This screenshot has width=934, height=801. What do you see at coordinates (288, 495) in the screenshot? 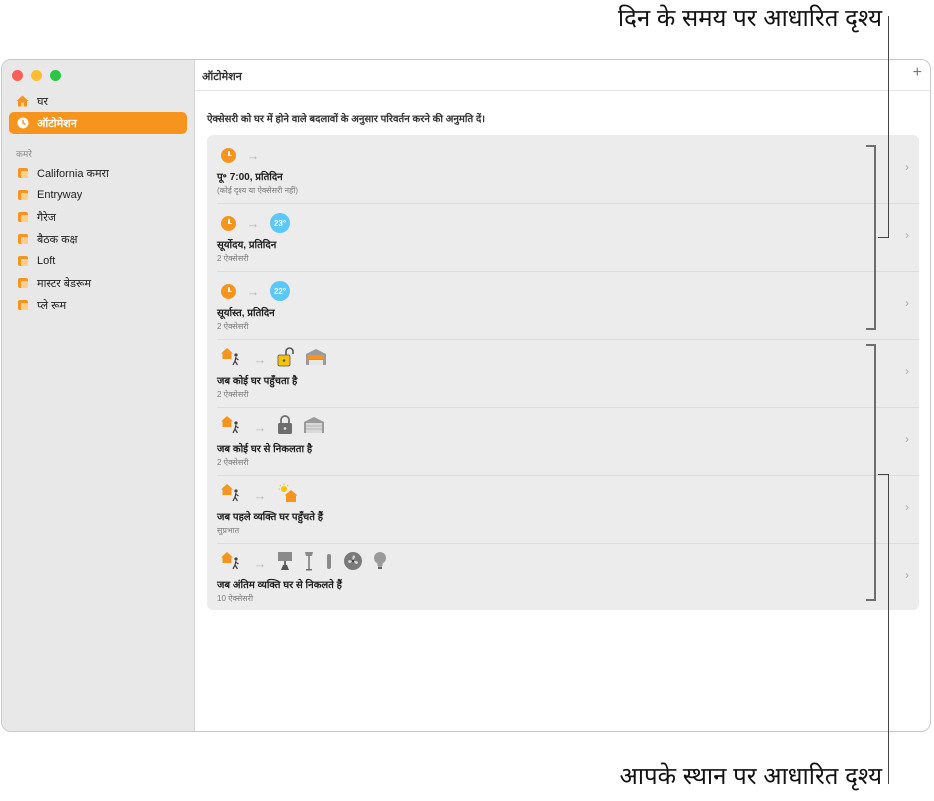
I see `good-morning-scene-icon` at bounding box center [288, 495].